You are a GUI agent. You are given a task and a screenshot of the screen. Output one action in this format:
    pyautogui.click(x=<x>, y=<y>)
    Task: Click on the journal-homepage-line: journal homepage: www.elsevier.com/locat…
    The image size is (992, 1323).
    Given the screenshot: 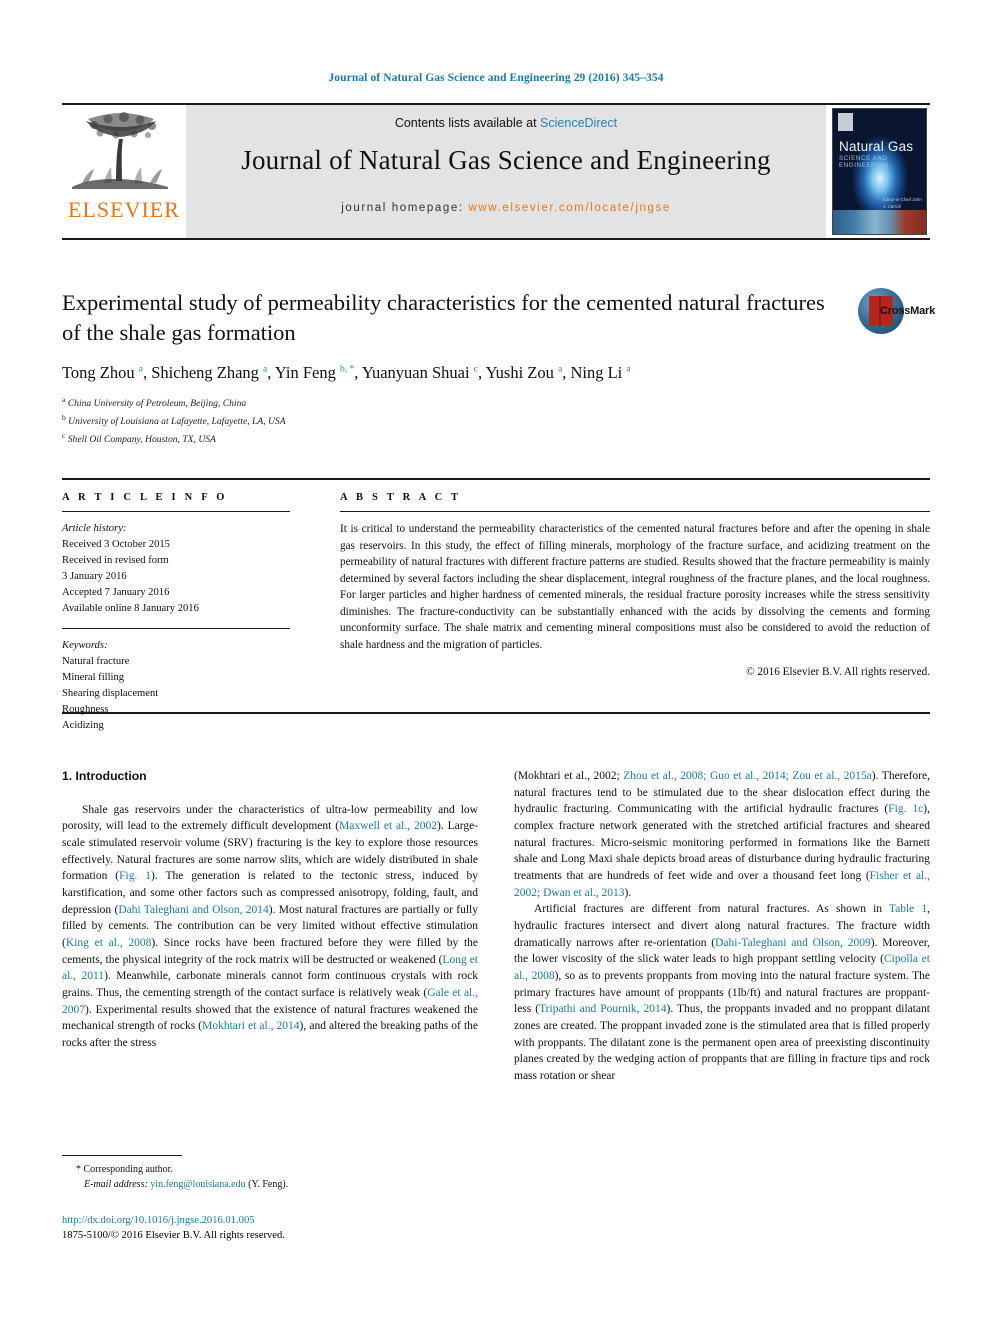 What is the action you would take?
    pyautogui.click(x=506, y=208)
    